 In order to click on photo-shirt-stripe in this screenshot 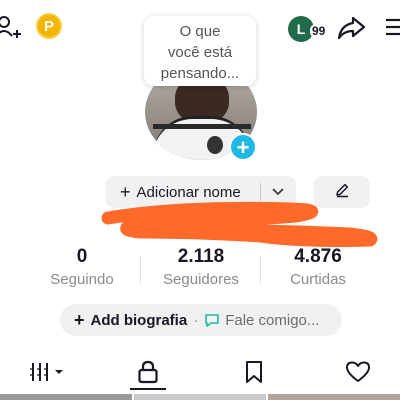, I will do `click(202, 126)`.